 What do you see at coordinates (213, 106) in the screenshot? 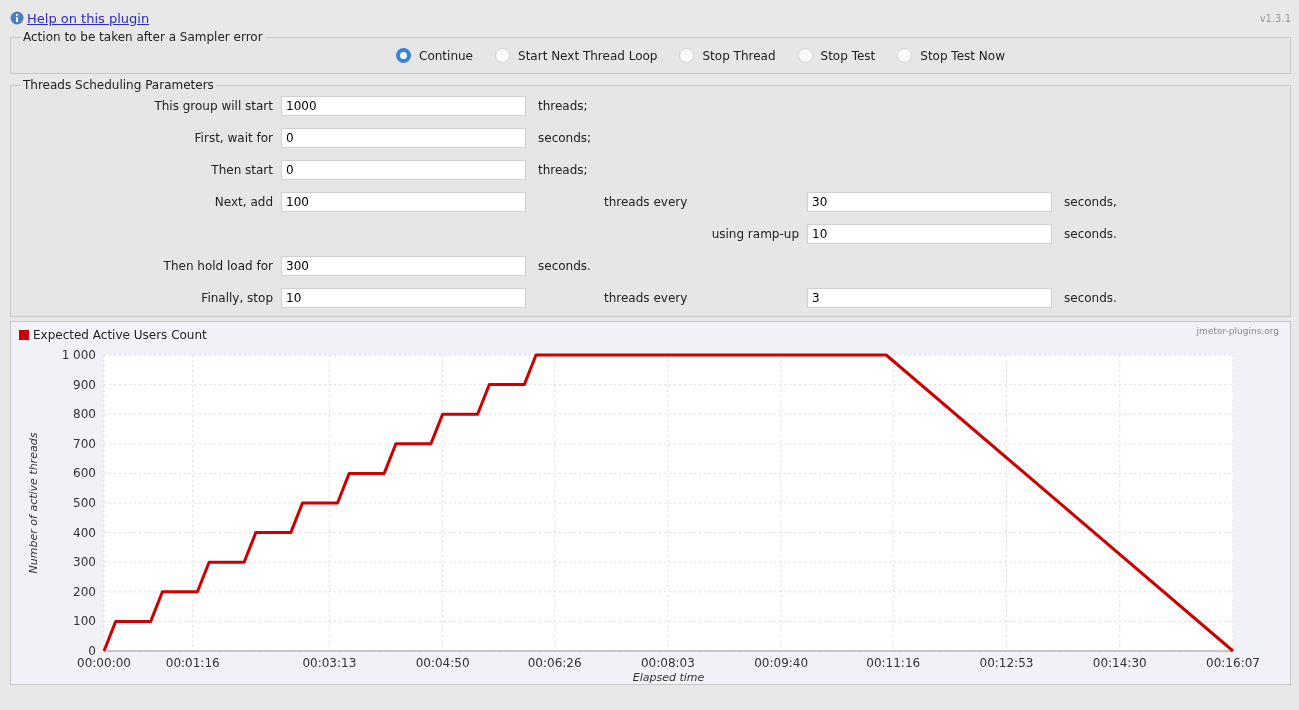
I see `field-label: This group will start` at bounding box center [213, 106].